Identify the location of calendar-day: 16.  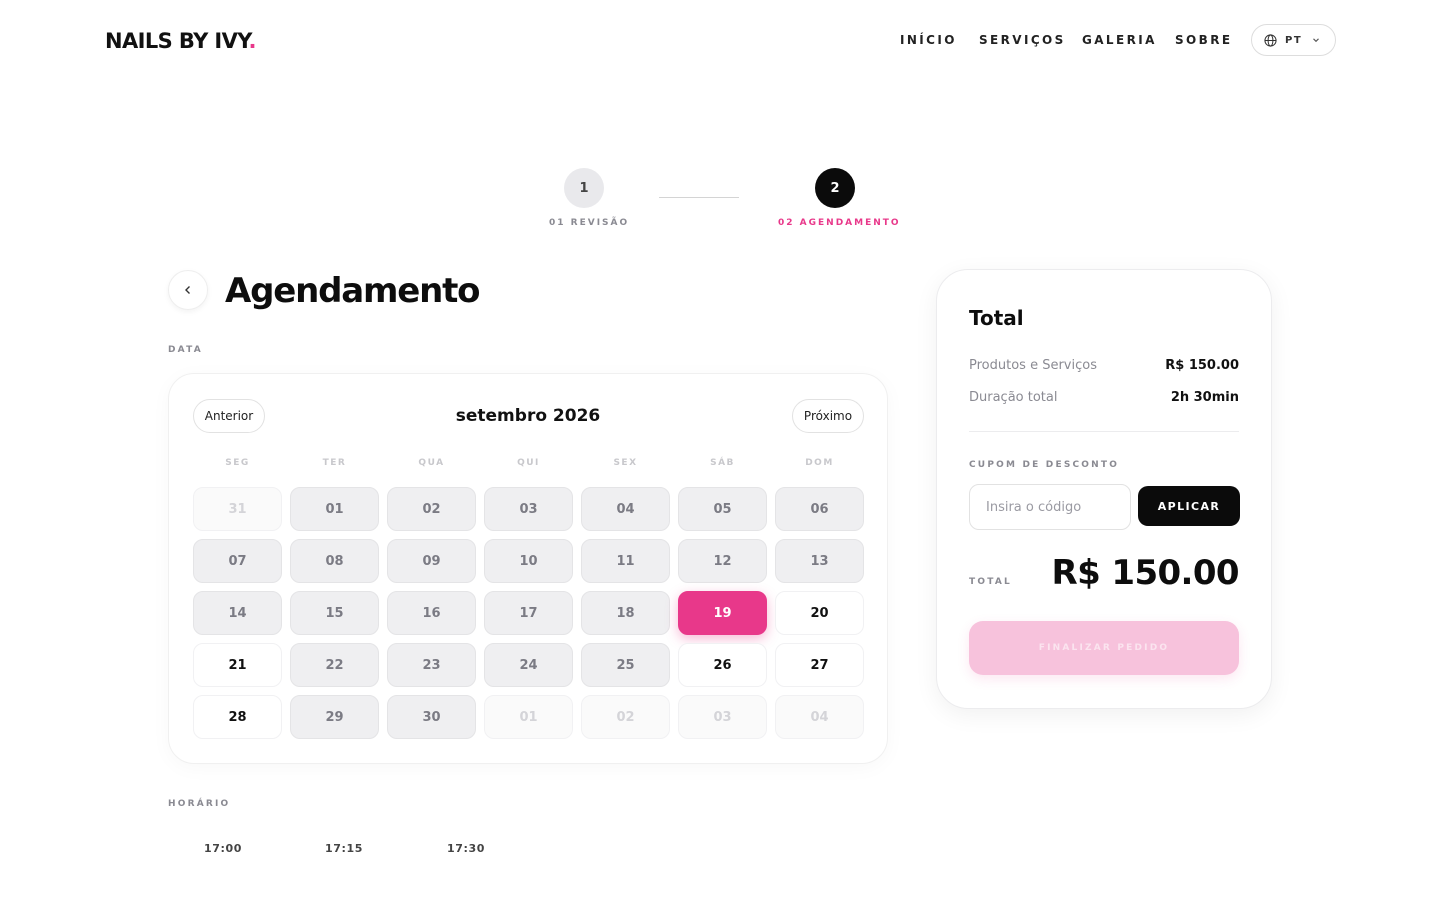
(431, 613).